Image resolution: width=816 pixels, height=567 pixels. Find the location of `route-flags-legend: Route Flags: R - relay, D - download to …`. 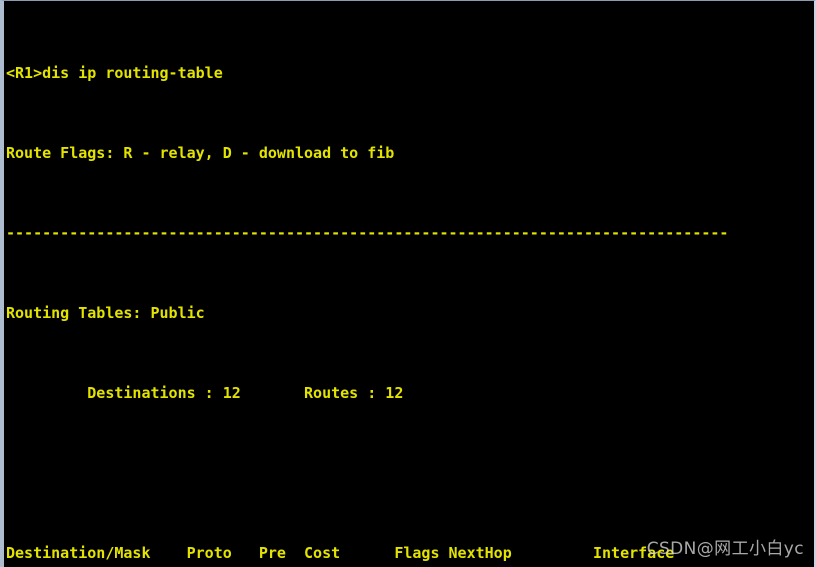

route-flags-legend: Route Flags: R - relay, D - download to … is located at coordinates (200, 153).